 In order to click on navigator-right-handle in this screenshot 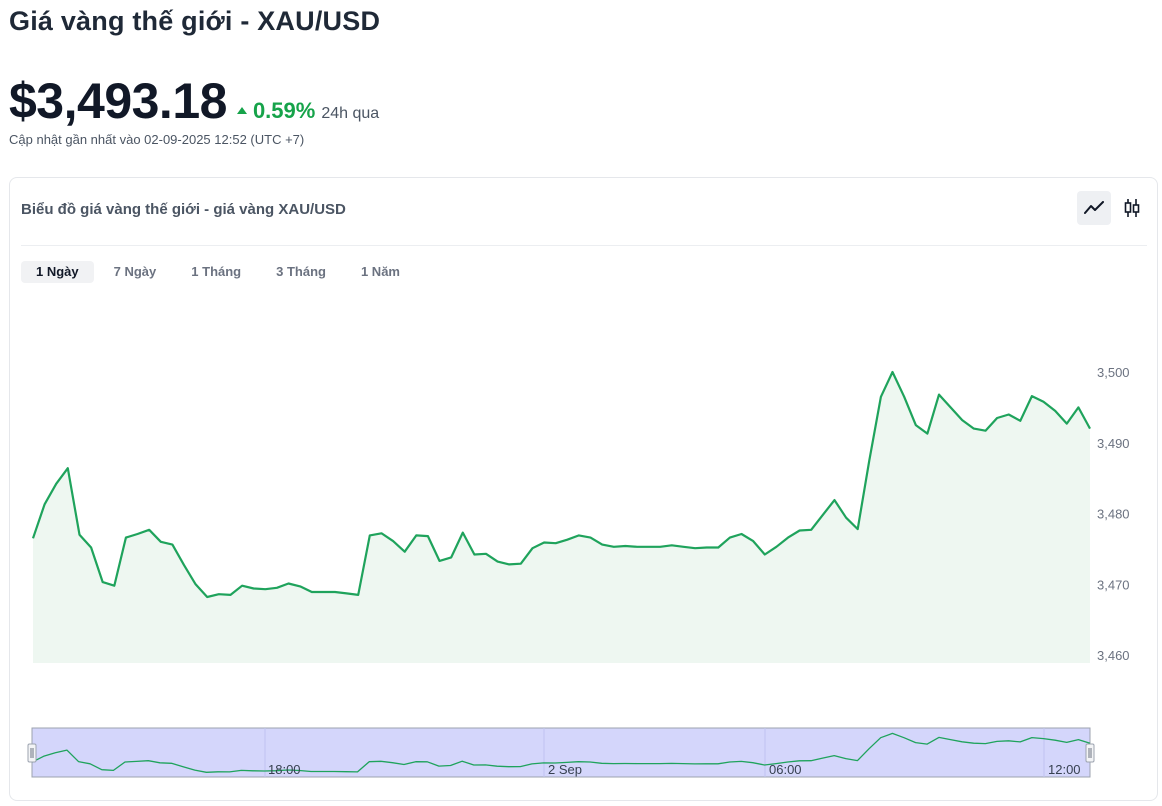, I will do `click(1090, 753)`.